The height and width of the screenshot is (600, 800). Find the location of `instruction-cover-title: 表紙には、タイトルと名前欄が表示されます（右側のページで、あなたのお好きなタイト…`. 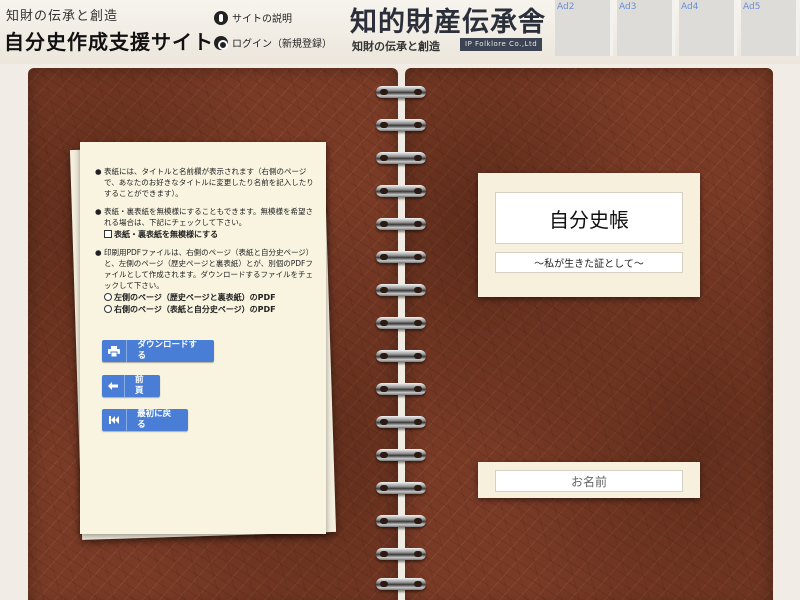

instruction-cover-title: 表紙には、タイトルと名前欄が表示されます（右側のページで、あなたのお好きなタイト… is located at coordinates (209, 182).